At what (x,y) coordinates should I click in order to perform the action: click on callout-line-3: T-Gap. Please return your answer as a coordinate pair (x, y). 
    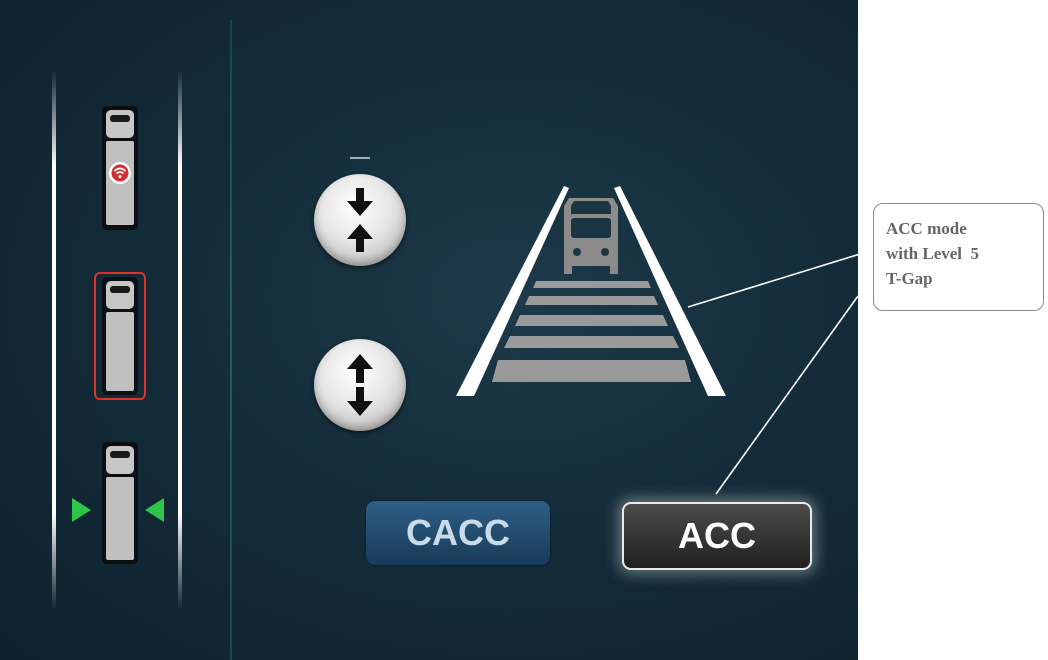
    Looking at the image, I should click on (909, 278).